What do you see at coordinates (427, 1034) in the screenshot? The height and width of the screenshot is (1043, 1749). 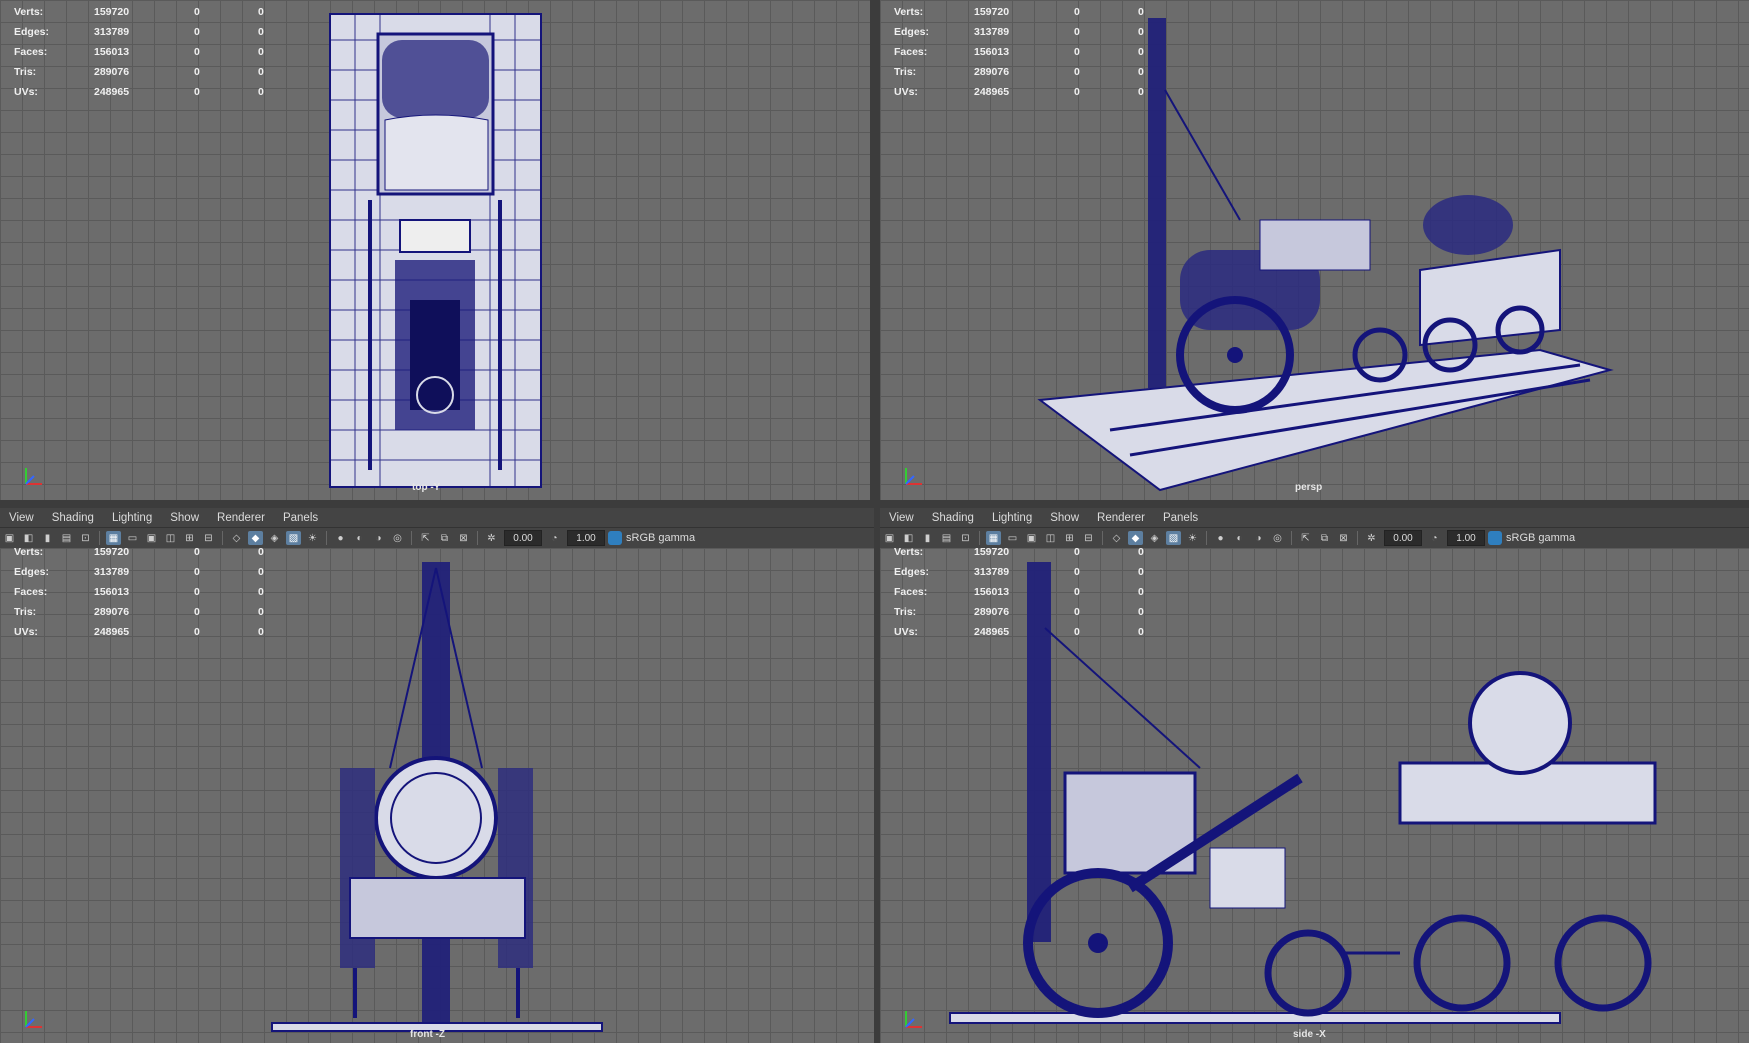 I see `viewport-label-front: front -Z` at bounding box center [427, 1034].